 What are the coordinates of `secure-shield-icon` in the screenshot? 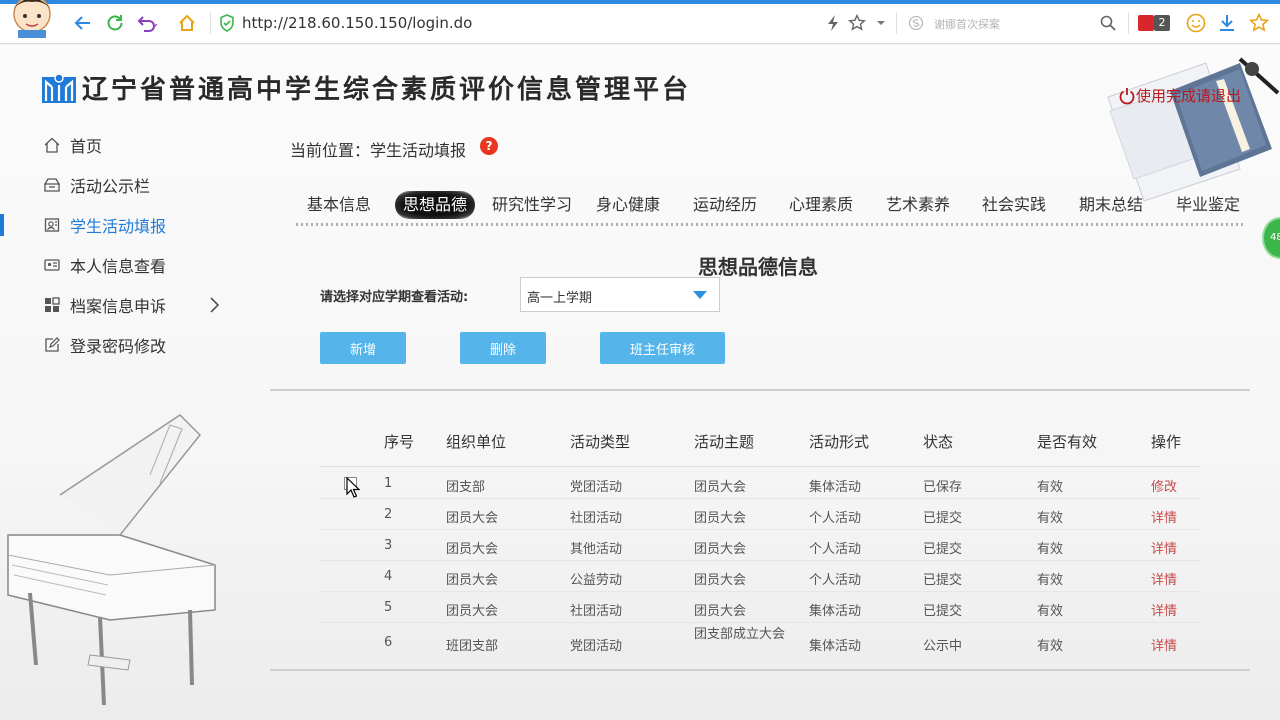 It's located at (227, 23).